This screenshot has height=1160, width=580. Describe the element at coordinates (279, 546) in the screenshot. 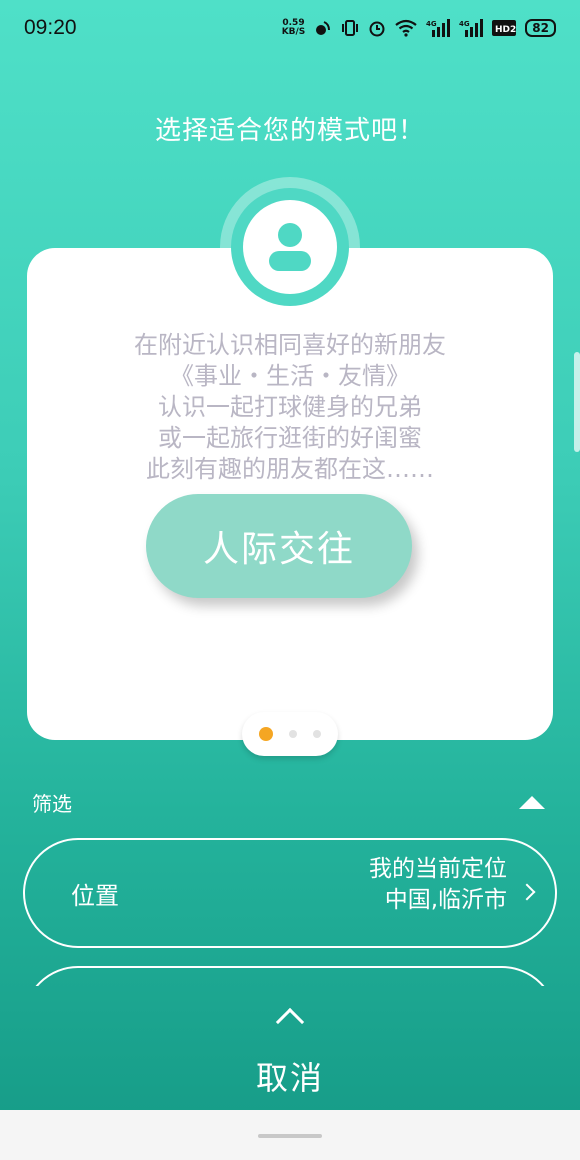

I see `social-mode-button: 人际交往` at that location.